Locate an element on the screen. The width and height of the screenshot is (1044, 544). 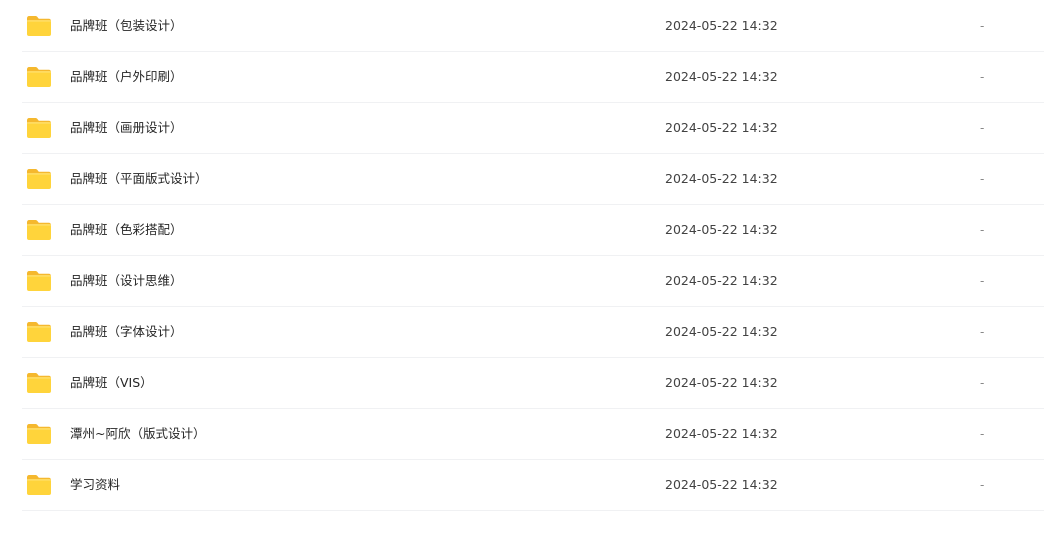
folder-row: 品牌班（VIS） 2024-05-22 14:32 - is located at coordinates (533, 383).